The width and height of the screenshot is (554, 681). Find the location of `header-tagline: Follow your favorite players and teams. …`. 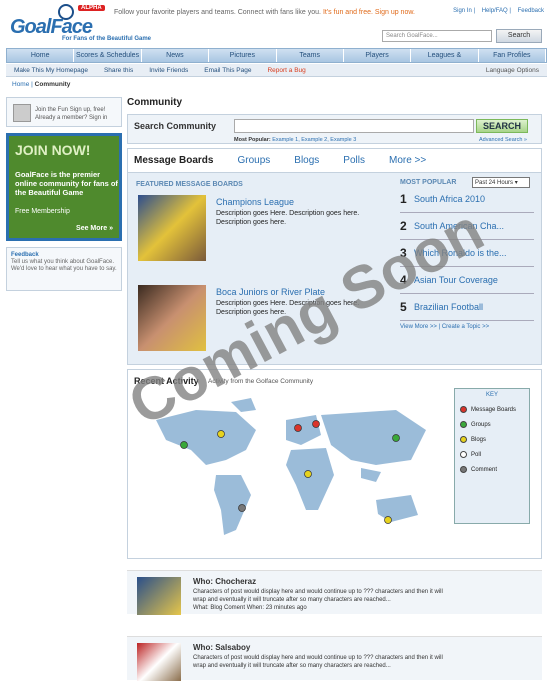

header-tagline: Follow your favorite players and teams. … is located at coordinates (264, 12).